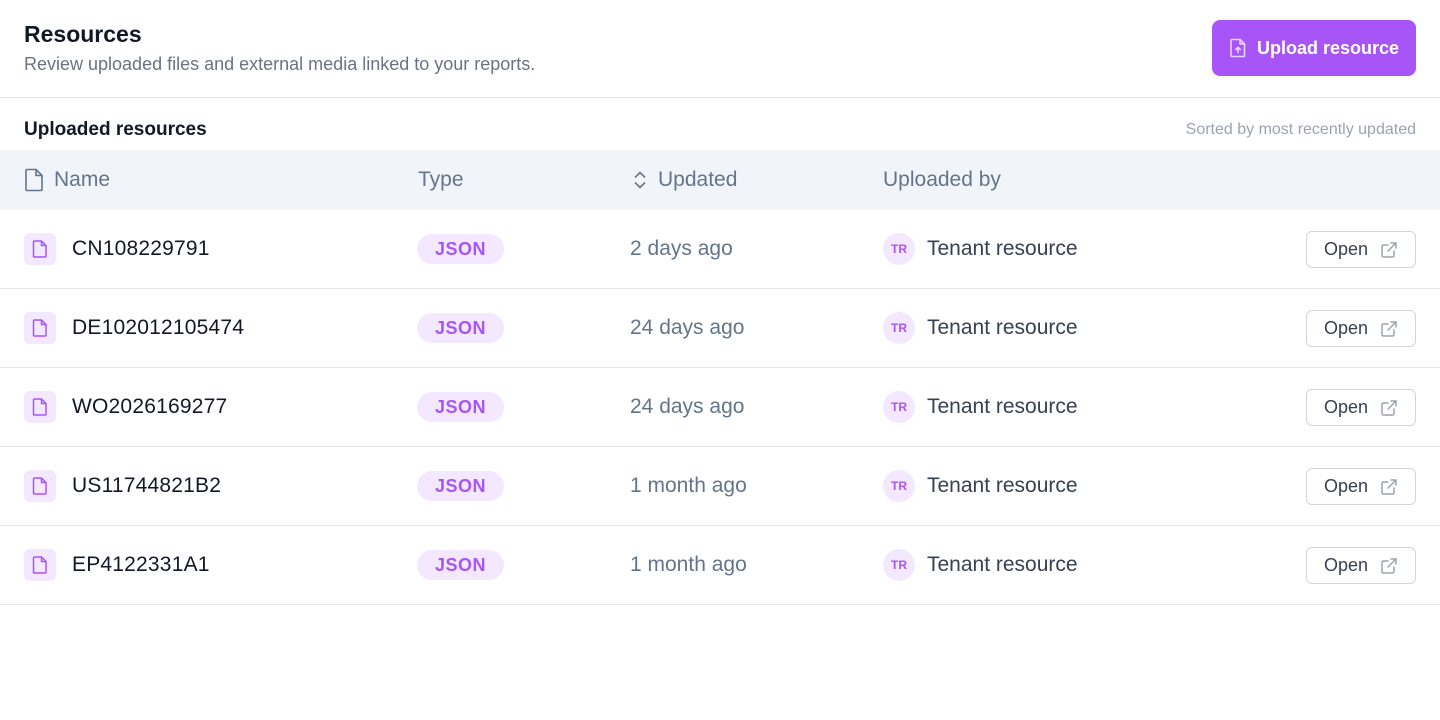  Describe the element at coordinates (82, 179) in the screenshot. I see `column-header-name-label: Name` at that location.